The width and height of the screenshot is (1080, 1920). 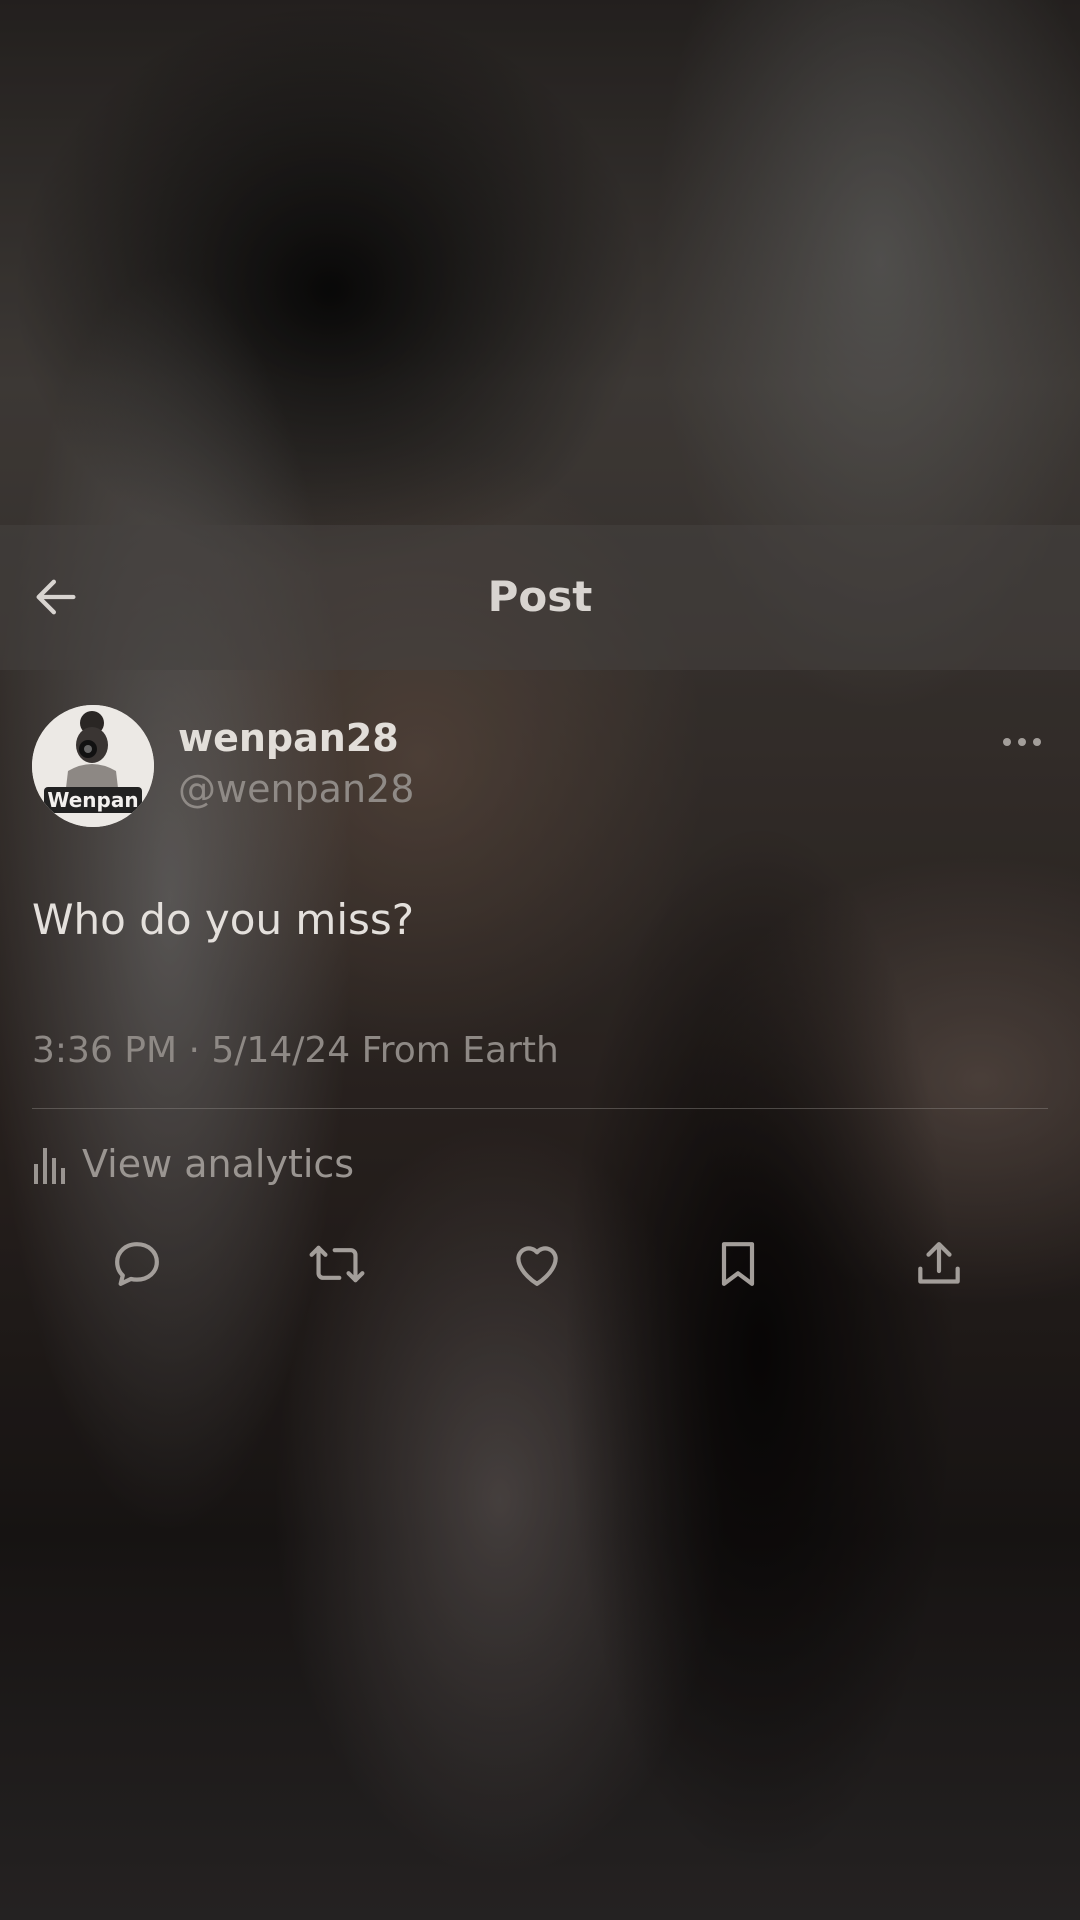 I want to click on share-button, so click(x=939, y=1264).